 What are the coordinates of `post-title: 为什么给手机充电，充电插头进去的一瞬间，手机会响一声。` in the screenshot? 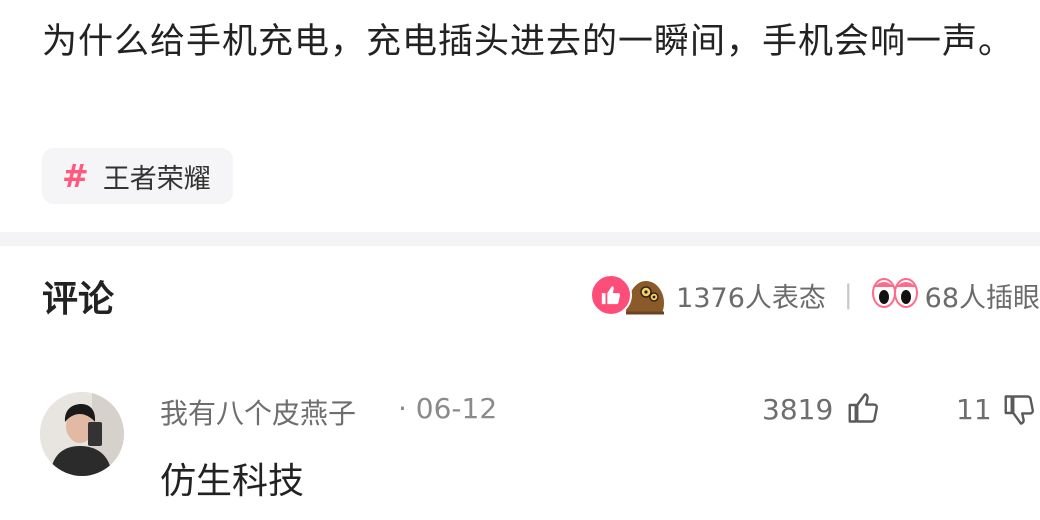 It's located at (528, 42).